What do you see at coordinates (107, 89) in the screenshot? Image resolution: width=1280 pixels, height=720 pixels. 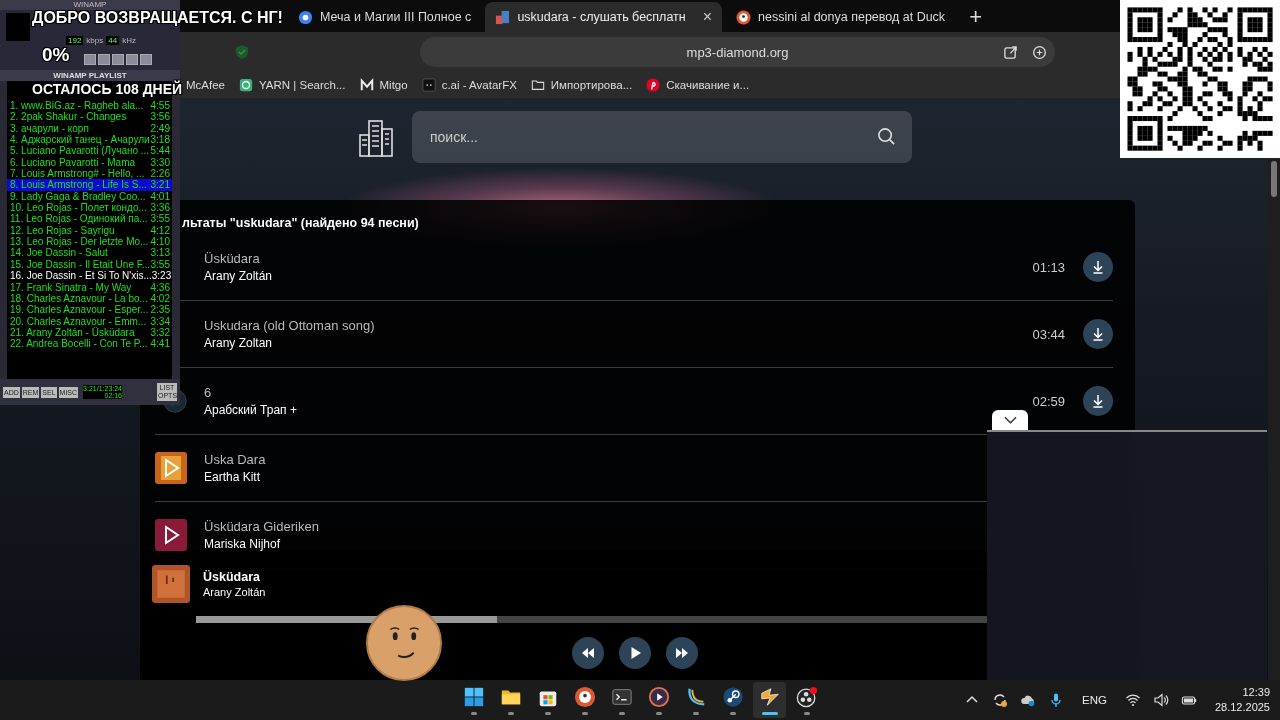 I see `countdown-overlay: ОСТАЛОСЬ 108 ДНЕЙ` at bounding box center [107, 89].